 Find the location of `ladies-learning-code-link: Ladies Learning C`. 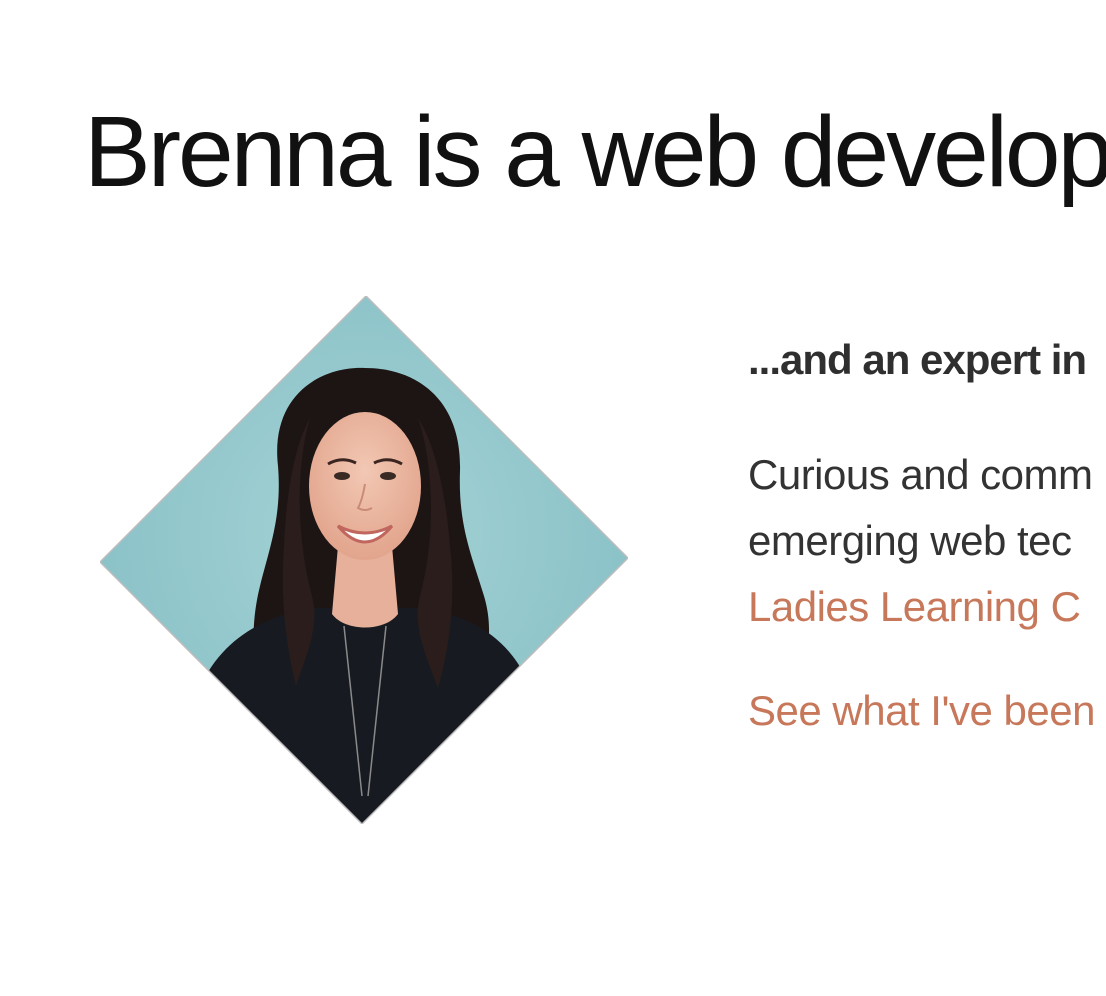

ladies-learning-code-link: Ladies Learning C is located at coordinates (914, 606).